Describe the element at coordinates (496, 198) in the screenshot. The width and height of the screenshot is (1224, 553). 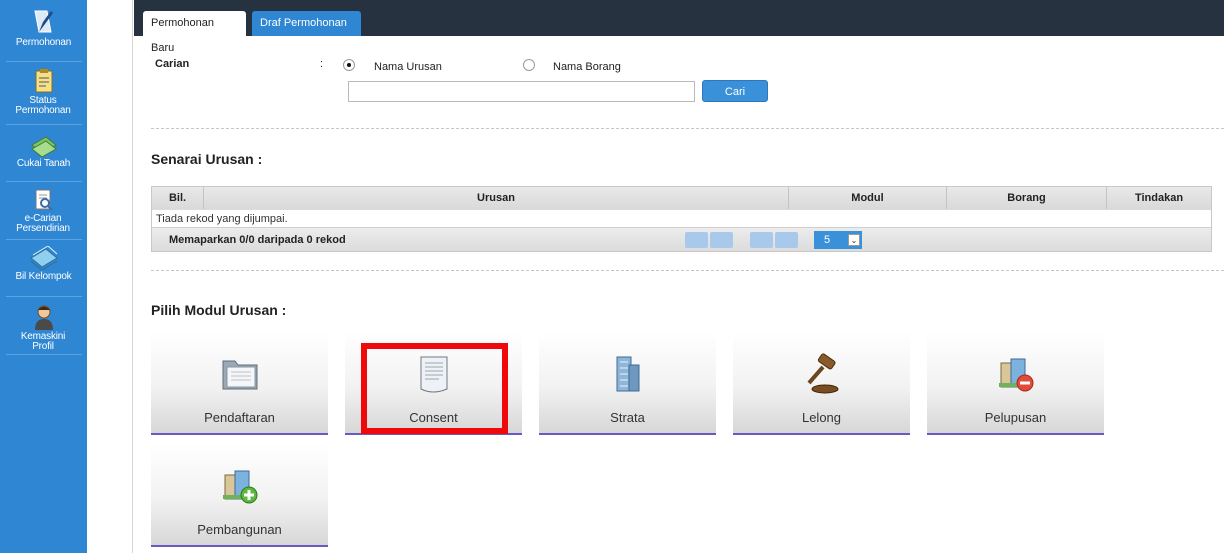
I see `column-header-urusan: Urusan` at that location.